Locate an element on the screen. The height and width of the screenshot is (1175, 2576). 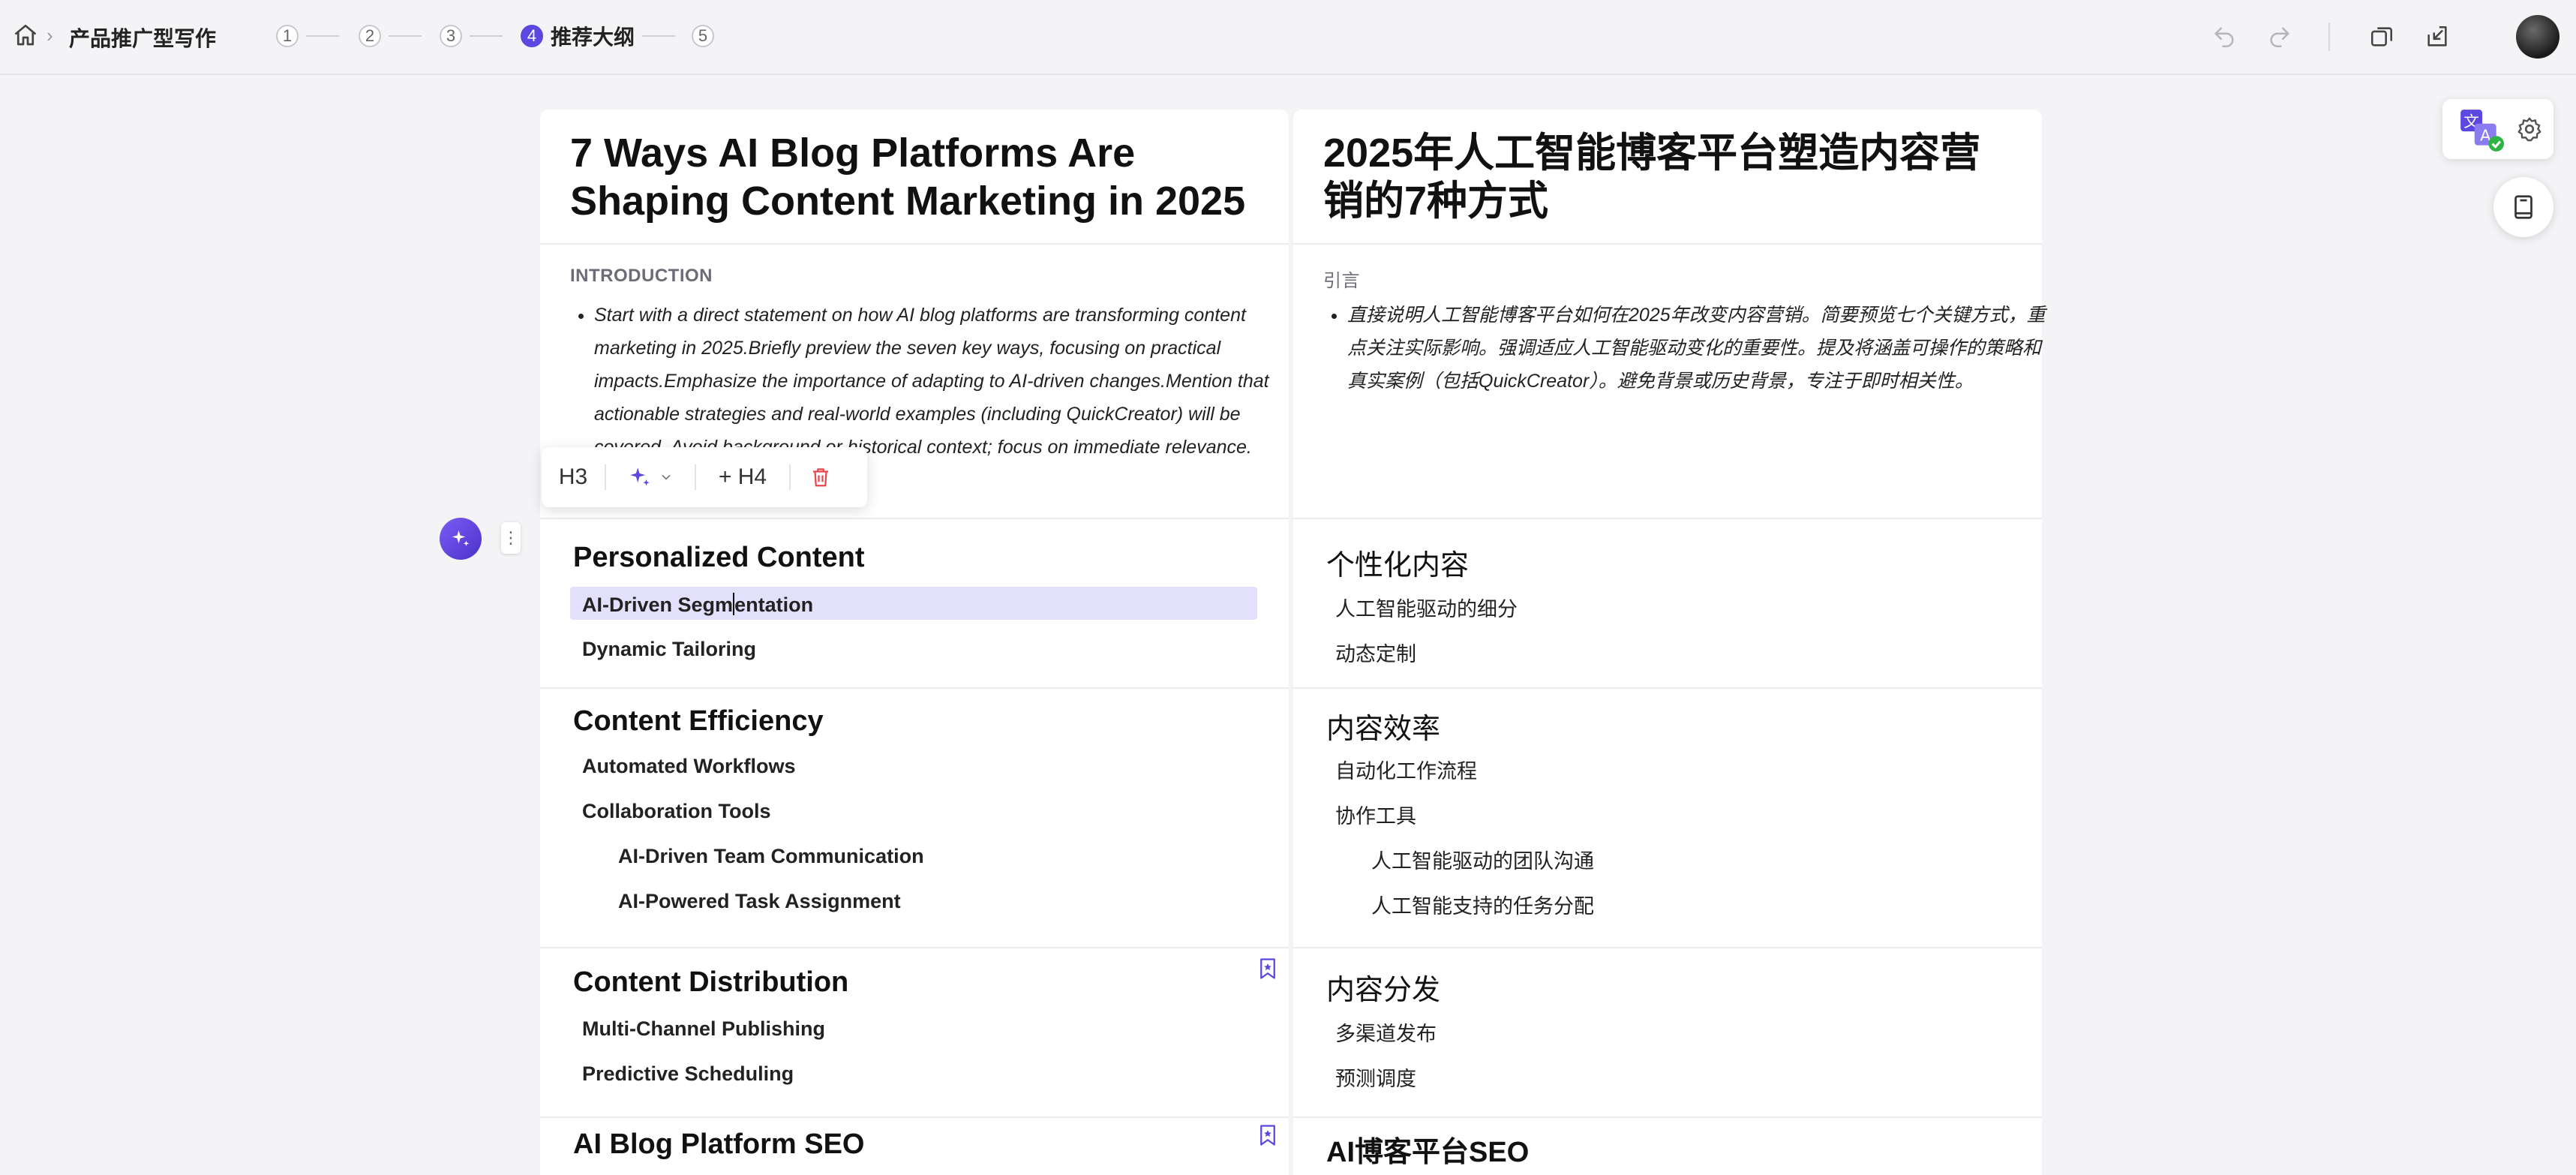
undo-icon is located at coordinates (2224, 37).